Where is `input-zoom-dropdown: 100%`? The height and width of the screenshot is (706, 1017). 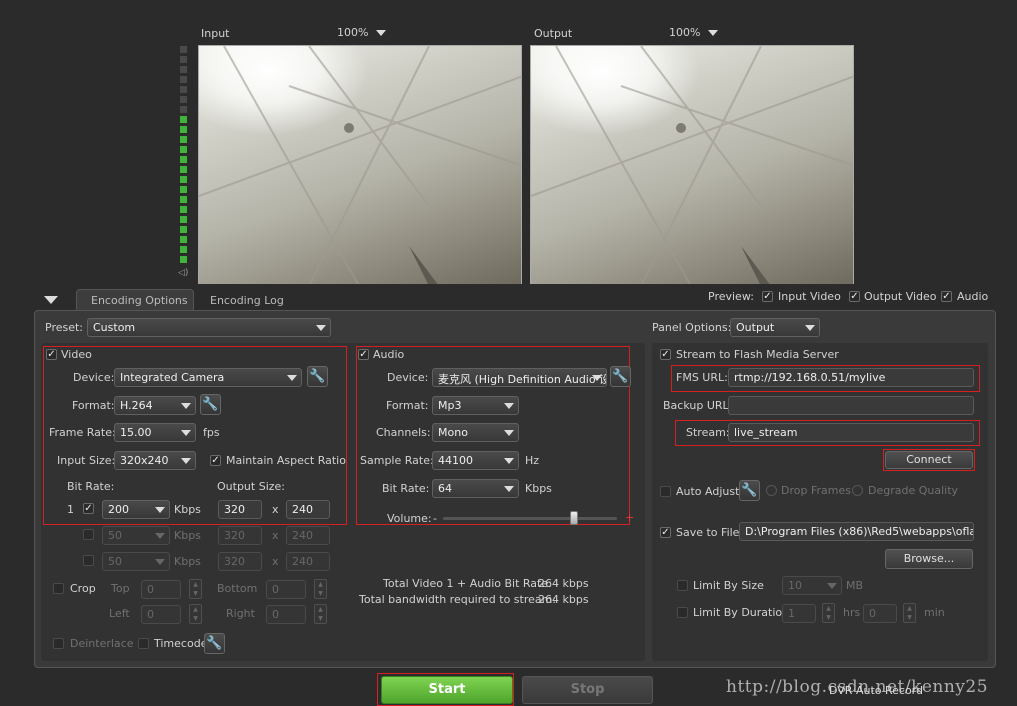
input-zoom-dropdown: 100% is located at coordinates (361, 32).